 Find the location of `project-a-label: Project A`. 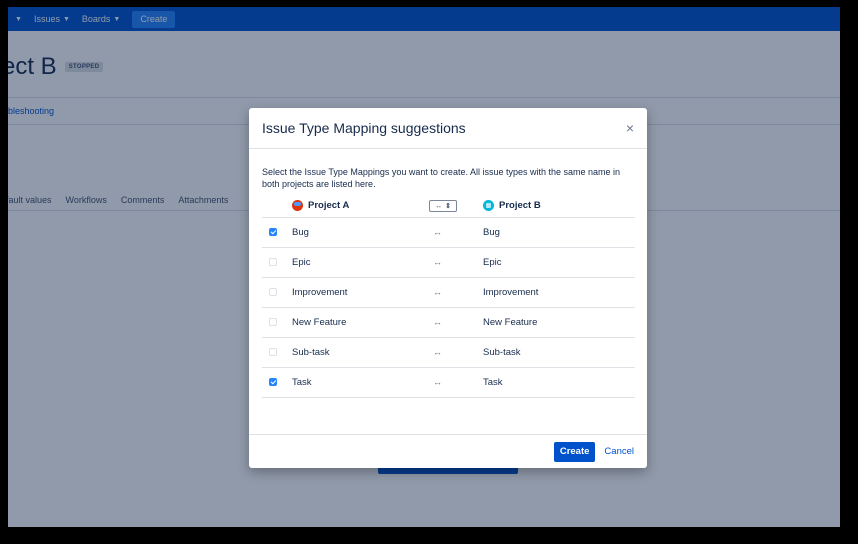

project-a-label: Project A is located at coordinates (329, 206).